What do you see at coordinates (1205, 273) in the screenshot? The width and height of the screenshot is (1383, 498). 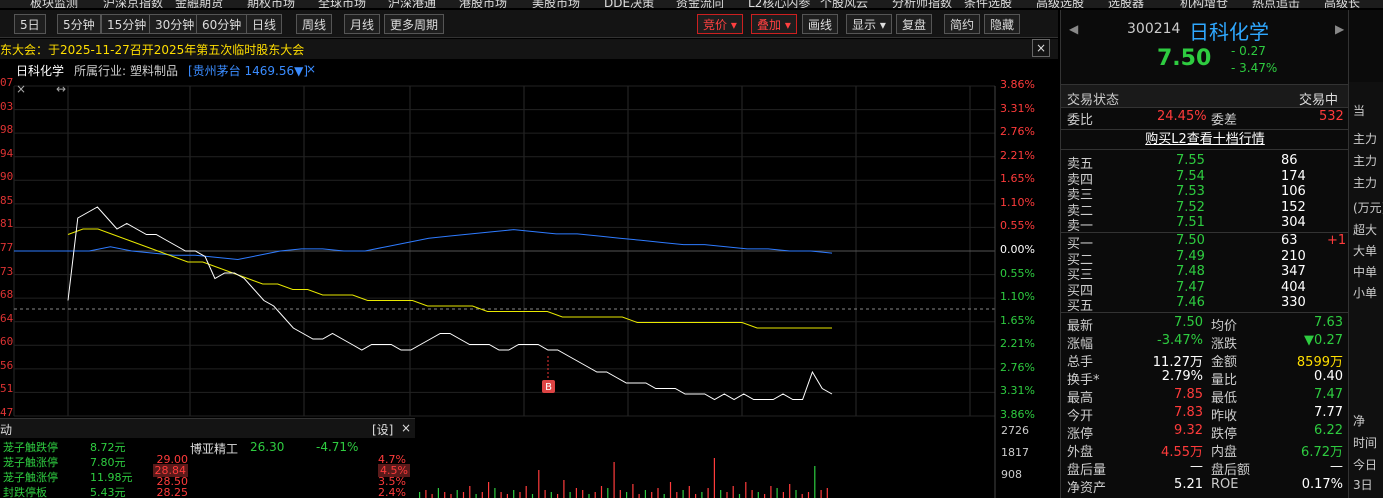 I see `bid-row: 买三 7.48 347` at bounding box center [1205, 273].